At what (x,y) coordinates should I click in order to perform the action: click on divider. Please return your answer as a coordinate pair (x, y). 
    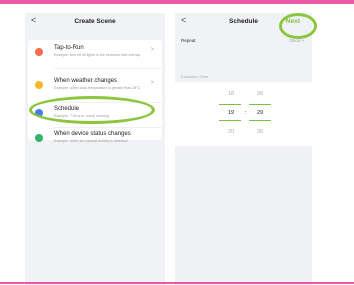
    Looking at the image, I should click on (108, 68).